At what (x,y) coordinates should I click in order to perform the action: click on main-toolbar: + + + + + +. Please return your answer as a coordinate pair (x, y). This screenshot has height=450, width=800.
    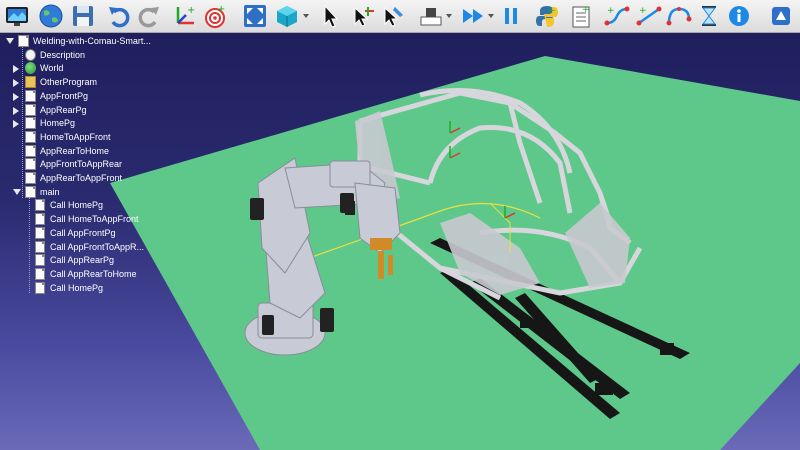
    Looking at the image, I should click on (400, 16).